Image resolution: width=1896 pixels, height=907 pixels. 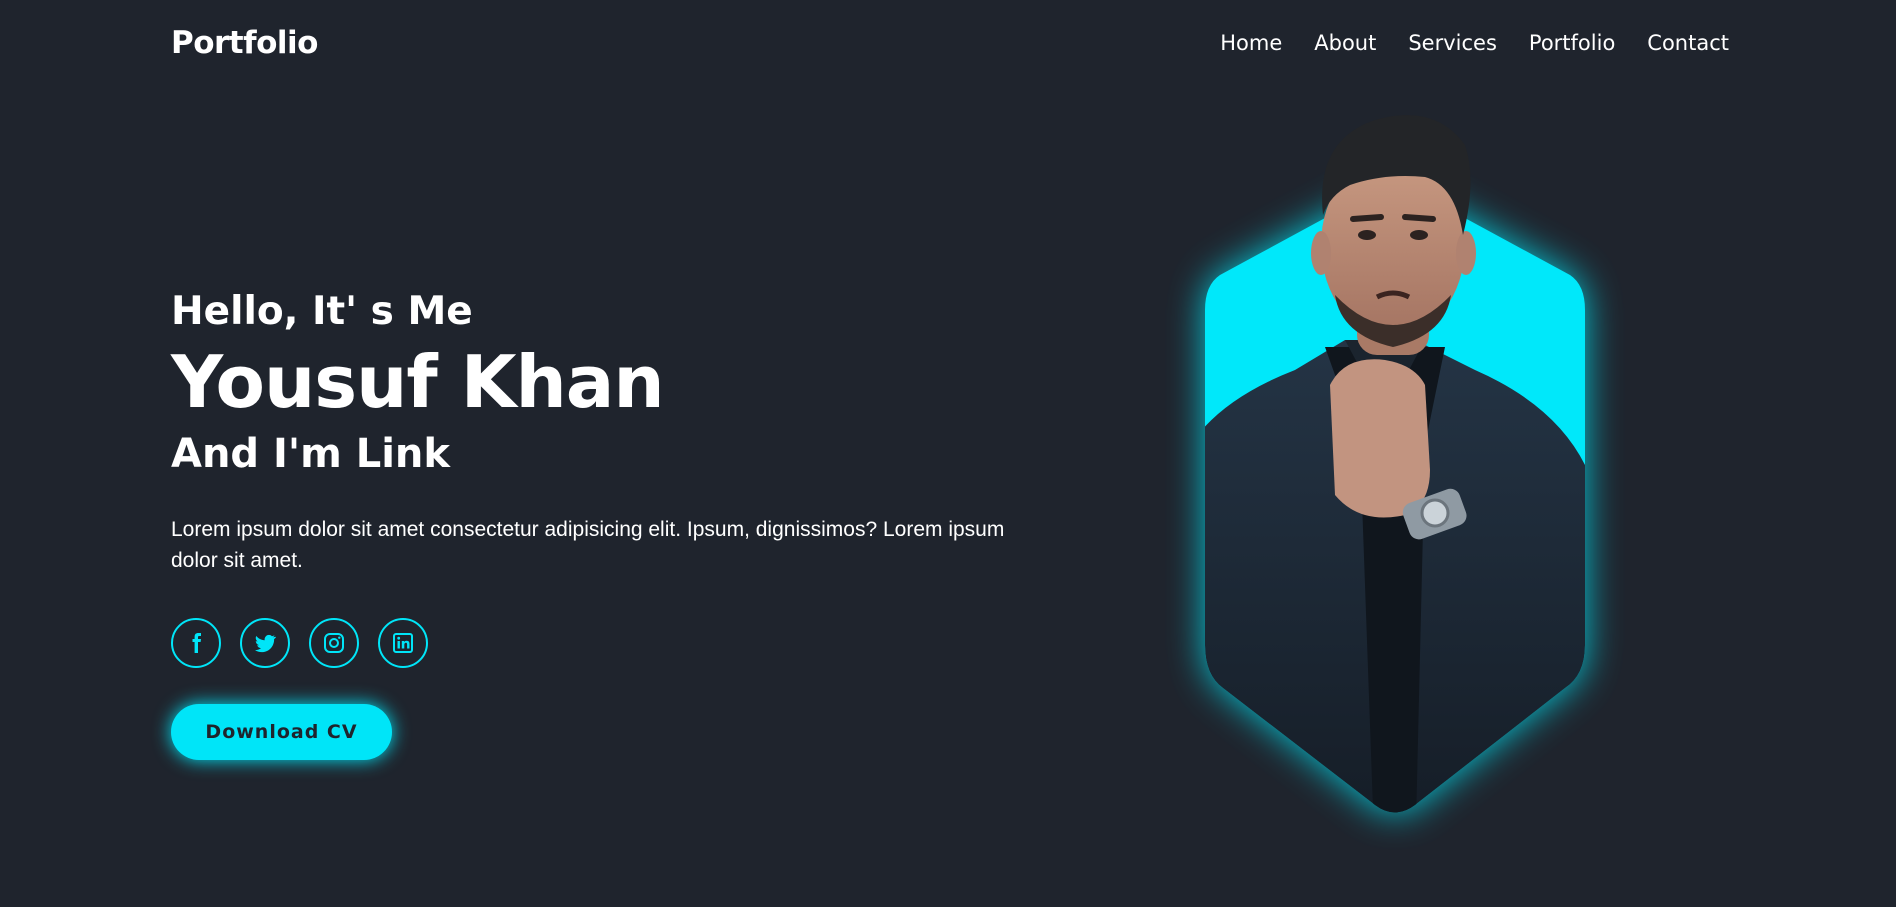 I want to click on nav-portfolio: Portfolio, so click(x=1572, y=43).